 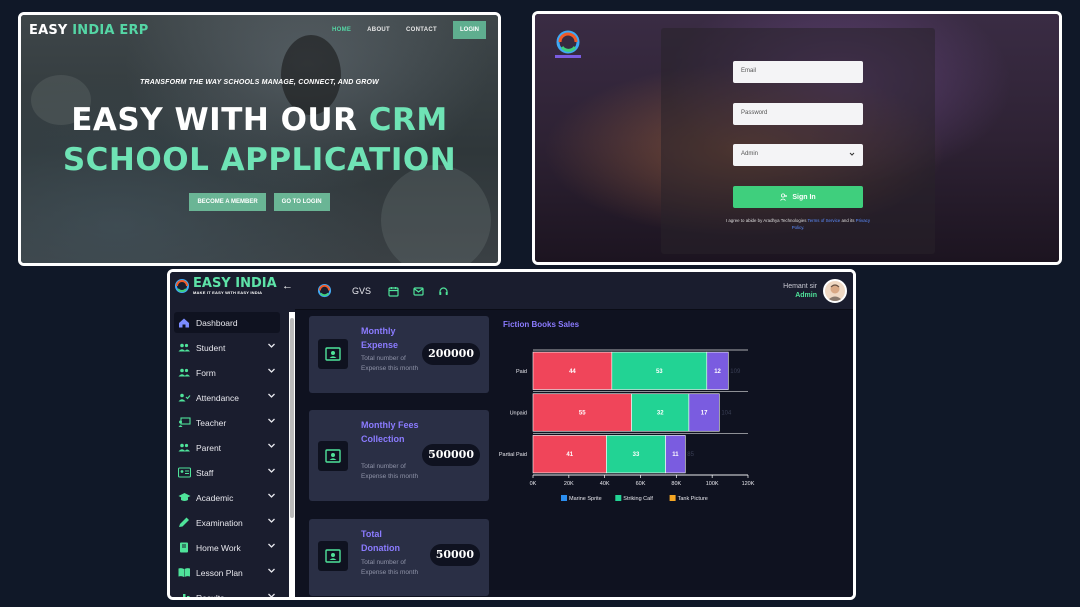 What do you see at coordinates (227, 497) in the screenshot?
I see `sidebar-item-academic: Academic` at bounding box center [227, 497].